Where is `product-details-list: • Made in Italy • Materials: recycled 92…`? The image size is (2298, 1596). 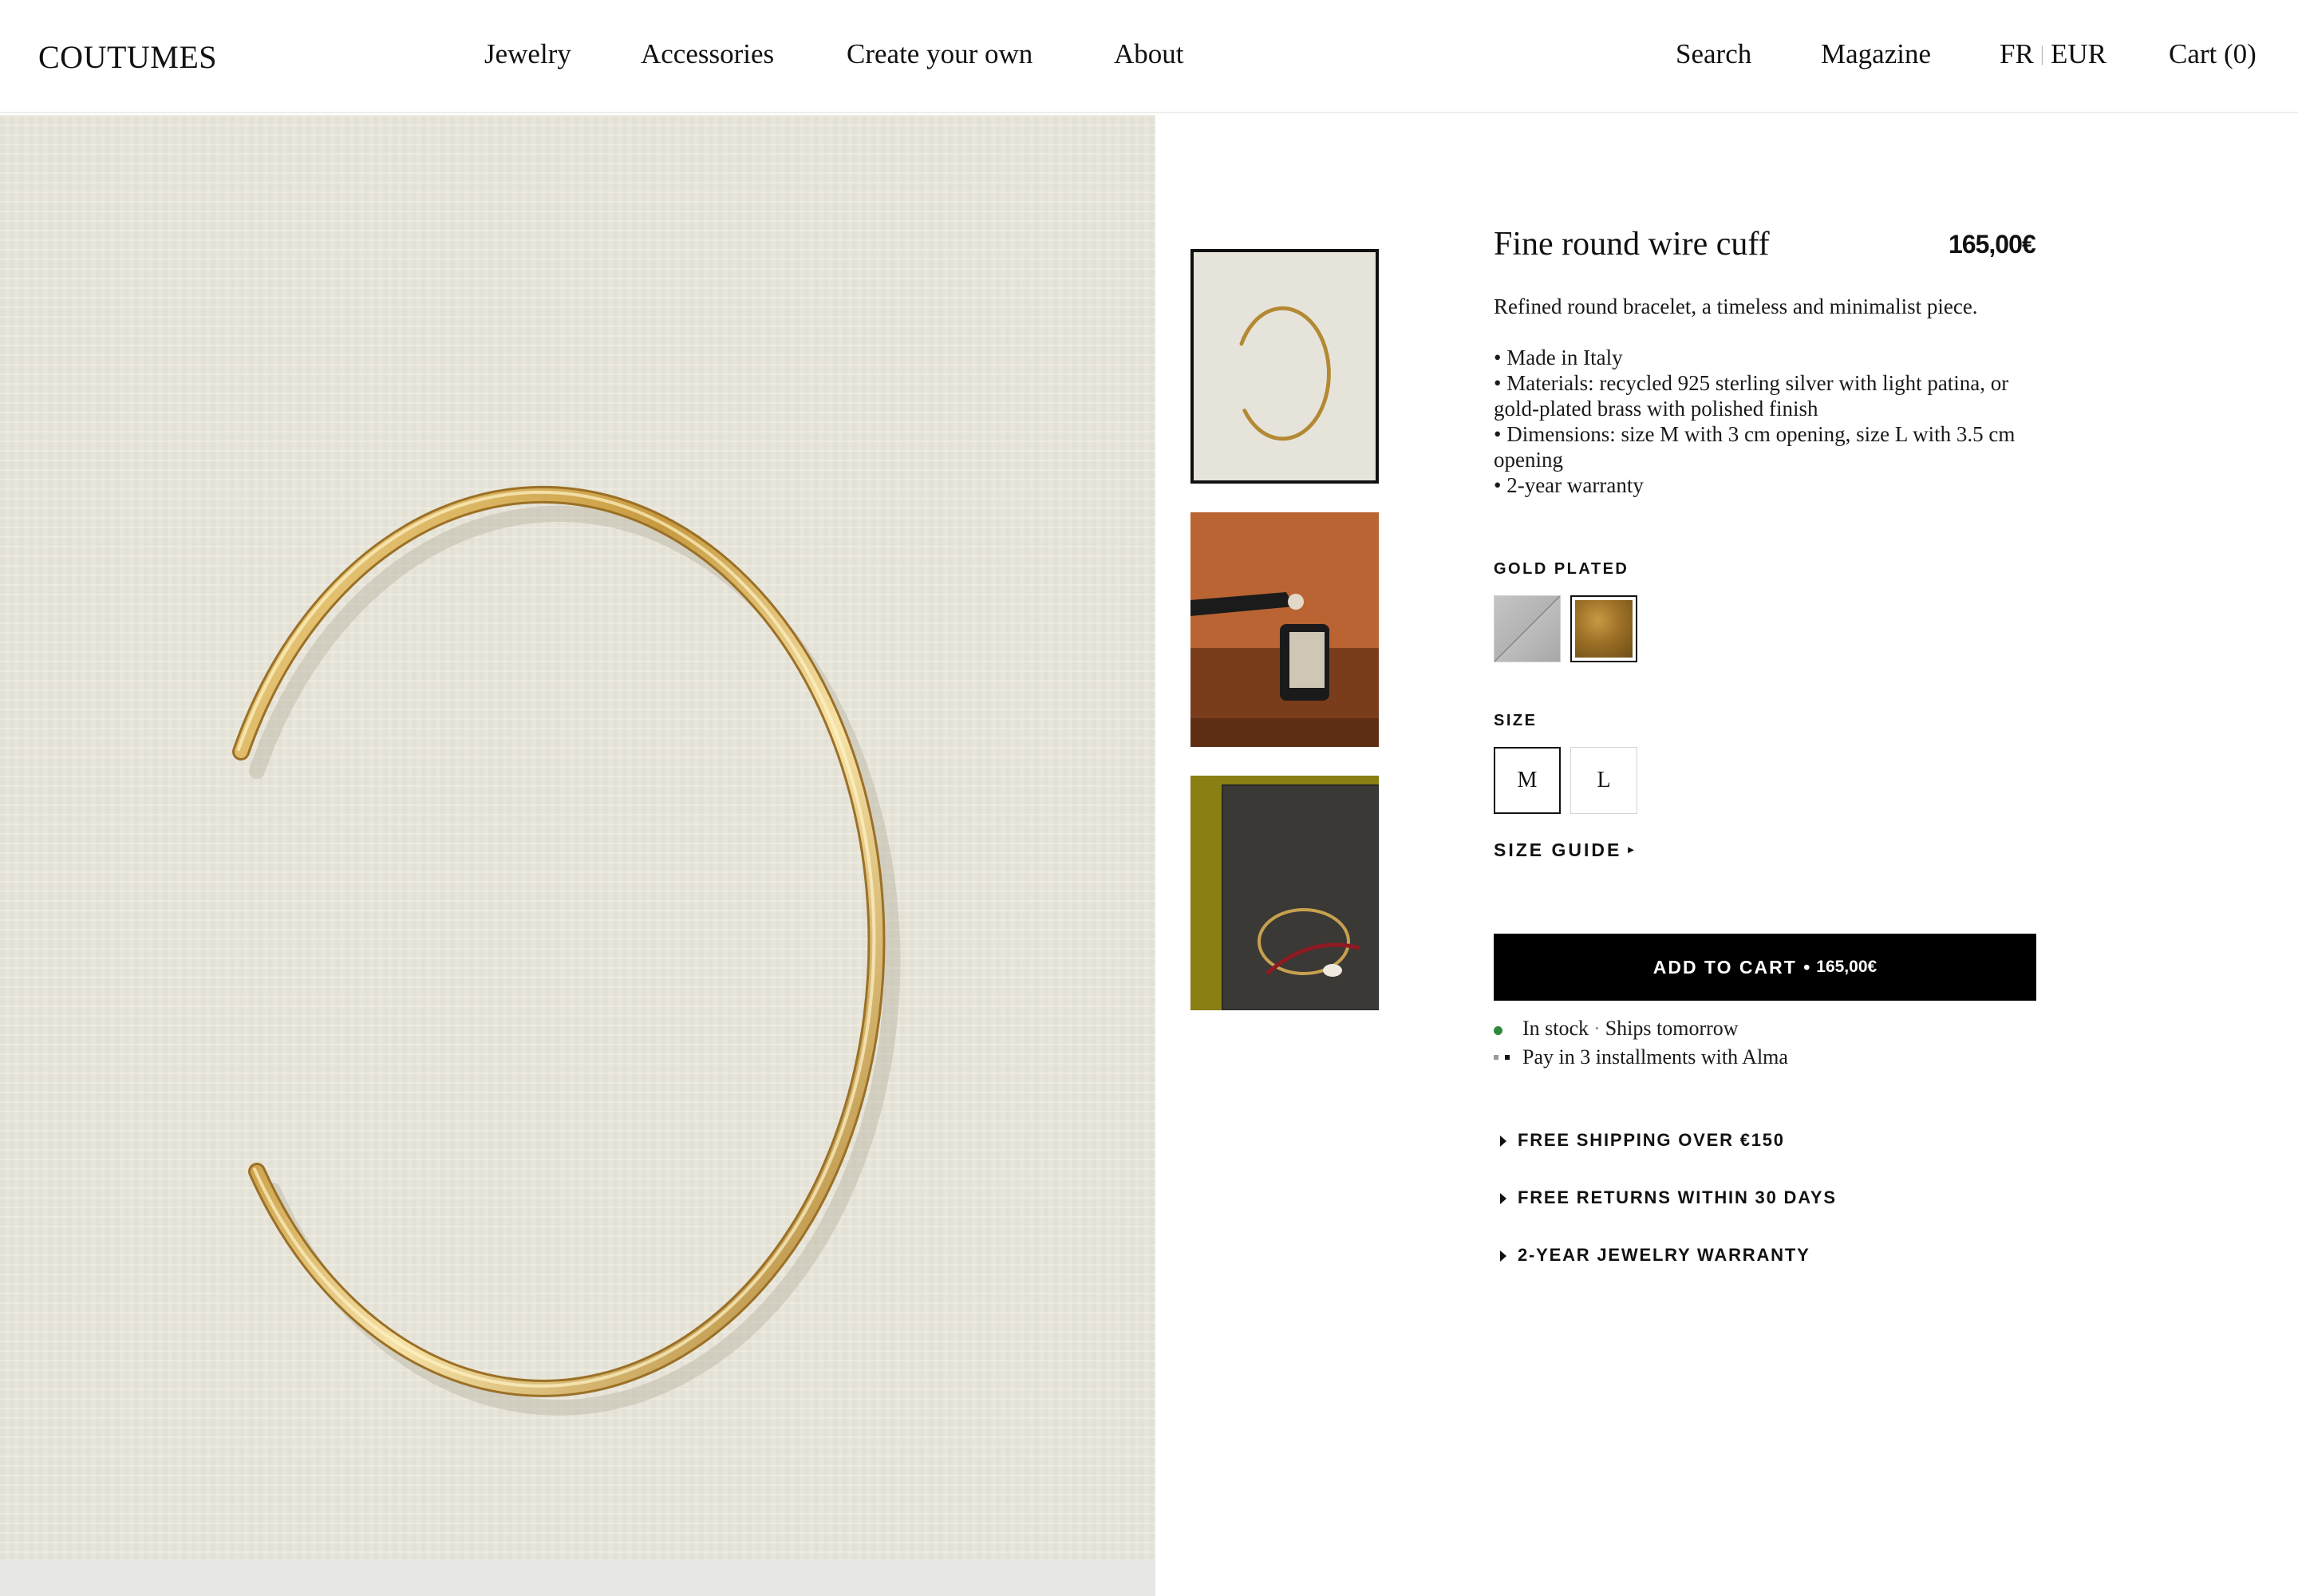 product-details-list: • Made in Italy • Materials: recycled 92… is located at coordinates (1765, 421).